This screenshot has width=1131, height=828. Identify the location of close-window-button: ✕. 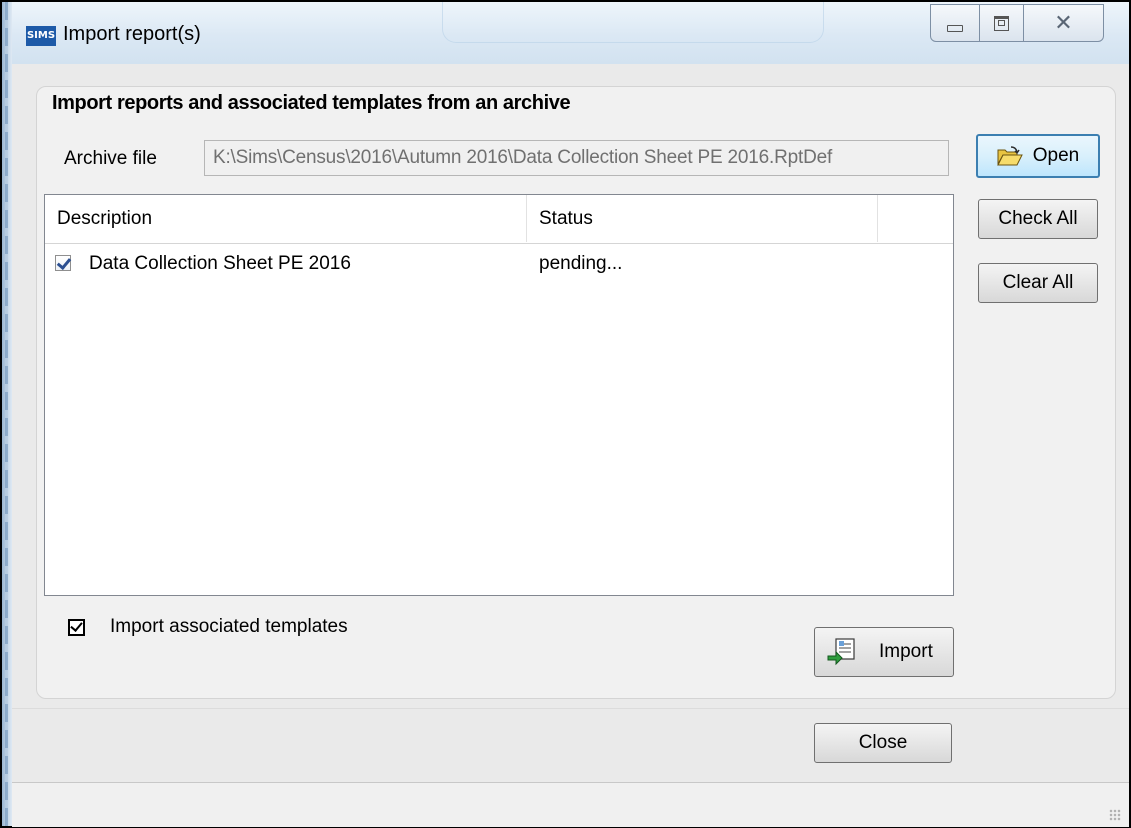
(1064, 23).